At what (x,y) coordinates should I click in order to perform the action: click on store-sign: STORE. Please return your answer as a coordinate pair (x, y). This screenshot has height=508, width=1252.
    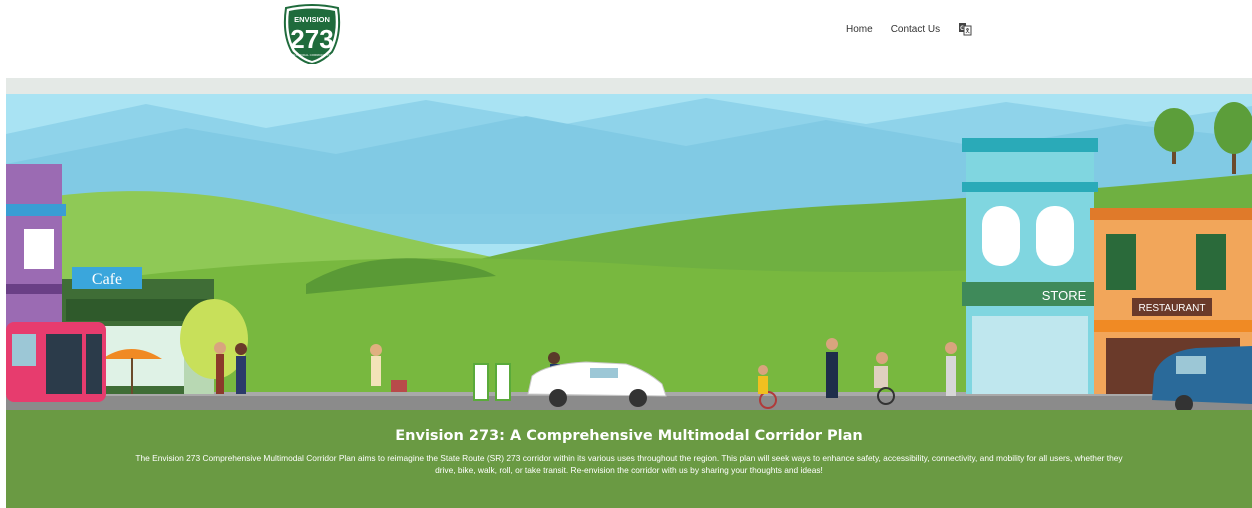
    Looking at the image, I should click on (1064, 295).